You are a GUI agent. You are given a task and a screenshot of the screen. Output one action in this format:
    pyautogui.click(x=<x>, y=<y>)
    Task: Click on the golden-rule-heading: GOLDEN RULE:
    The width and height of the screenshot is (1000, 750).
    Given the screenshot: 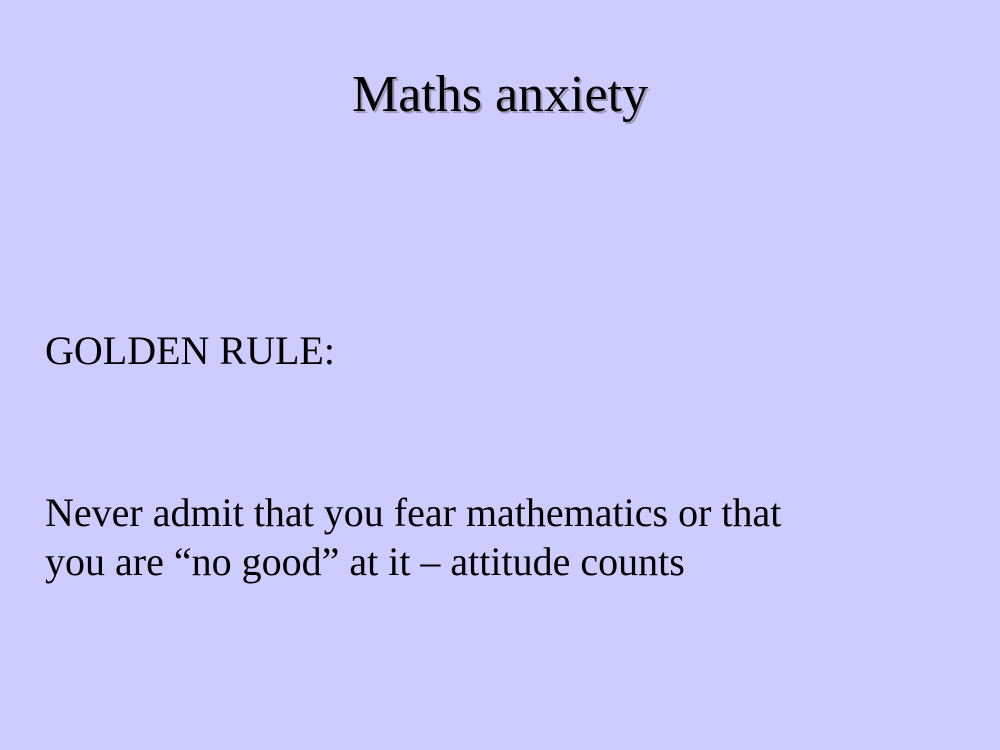 What is the action you would take?
    pyautogui.click(x=190, y=350)
    